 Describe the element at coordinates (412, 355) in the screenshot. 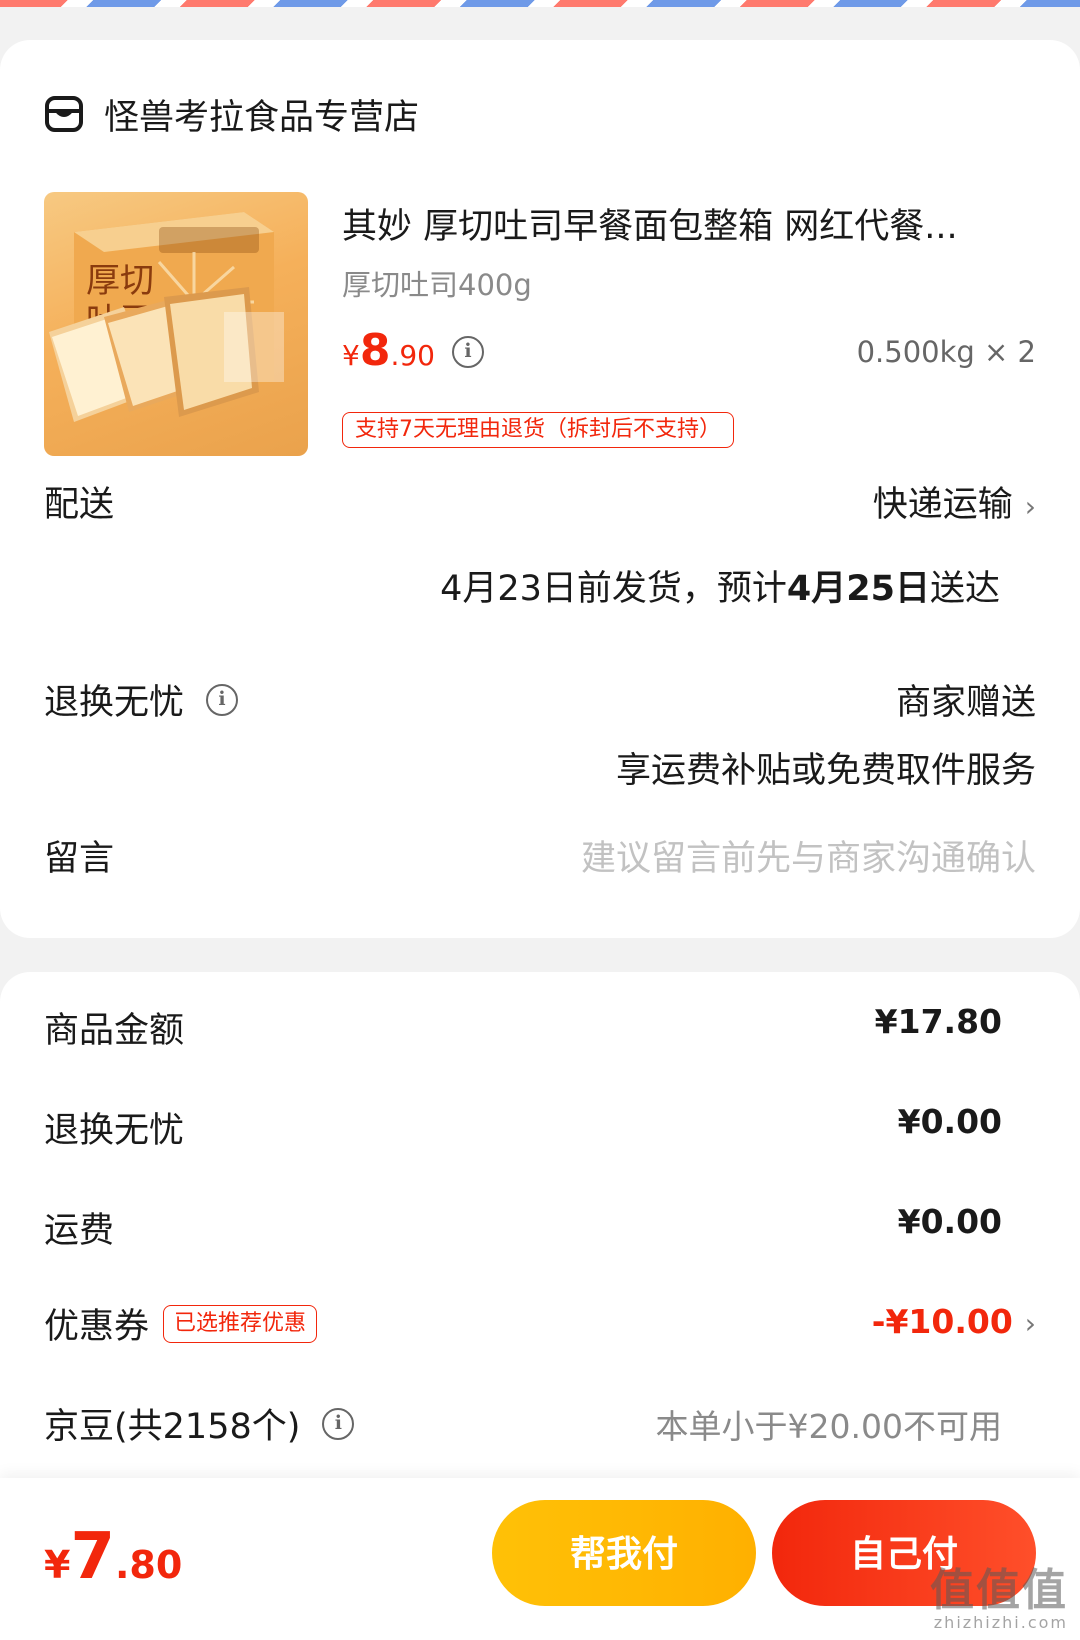

I see `price-decimal: .90` at that location.